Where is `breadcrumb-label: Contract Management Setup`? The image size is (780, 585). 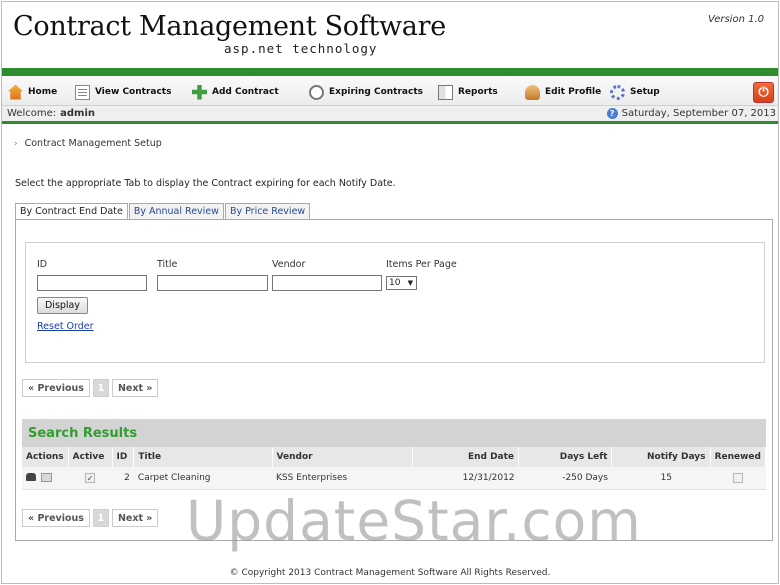 breadcrumb-label: Contract Management Setup is located at coordinates (93, 143).